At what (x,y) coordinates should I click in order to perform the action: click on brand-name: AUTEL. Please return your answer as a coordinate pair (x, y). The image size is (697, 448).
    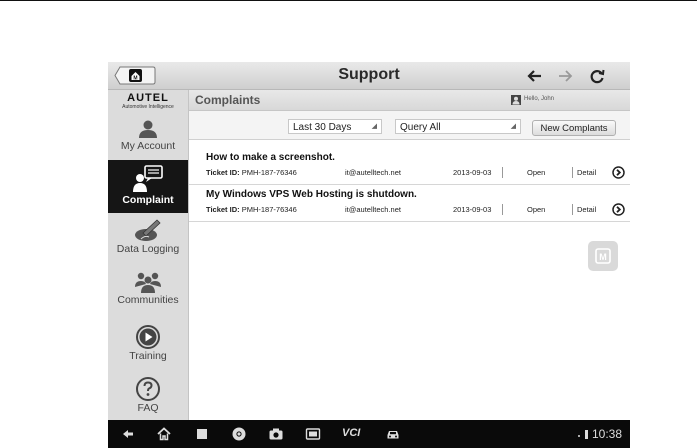
    Looking at the image, I should click on (148, 98).